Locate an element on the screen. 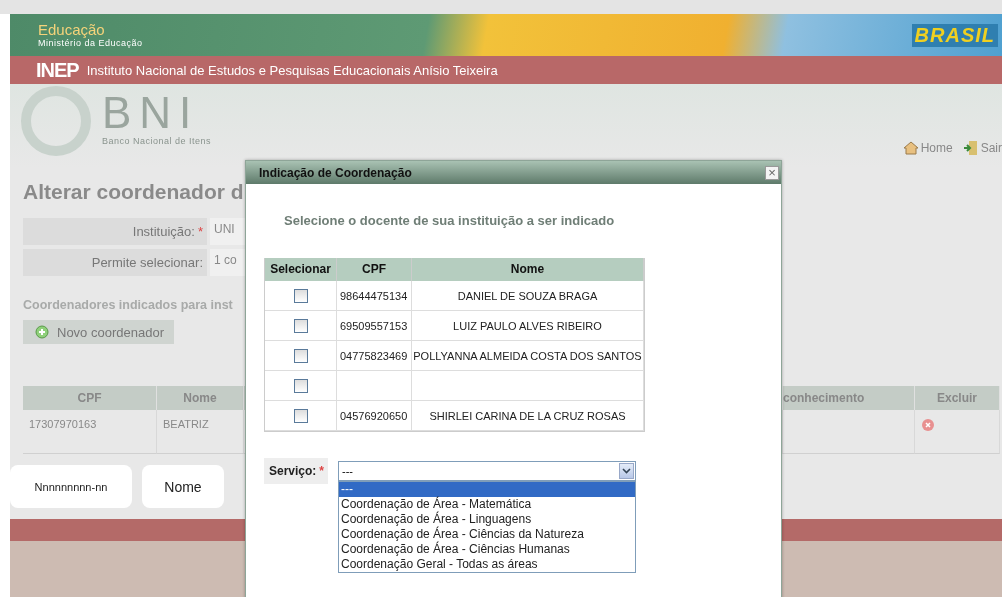  column-header: conhecimento is located at coordinates (849, 398).